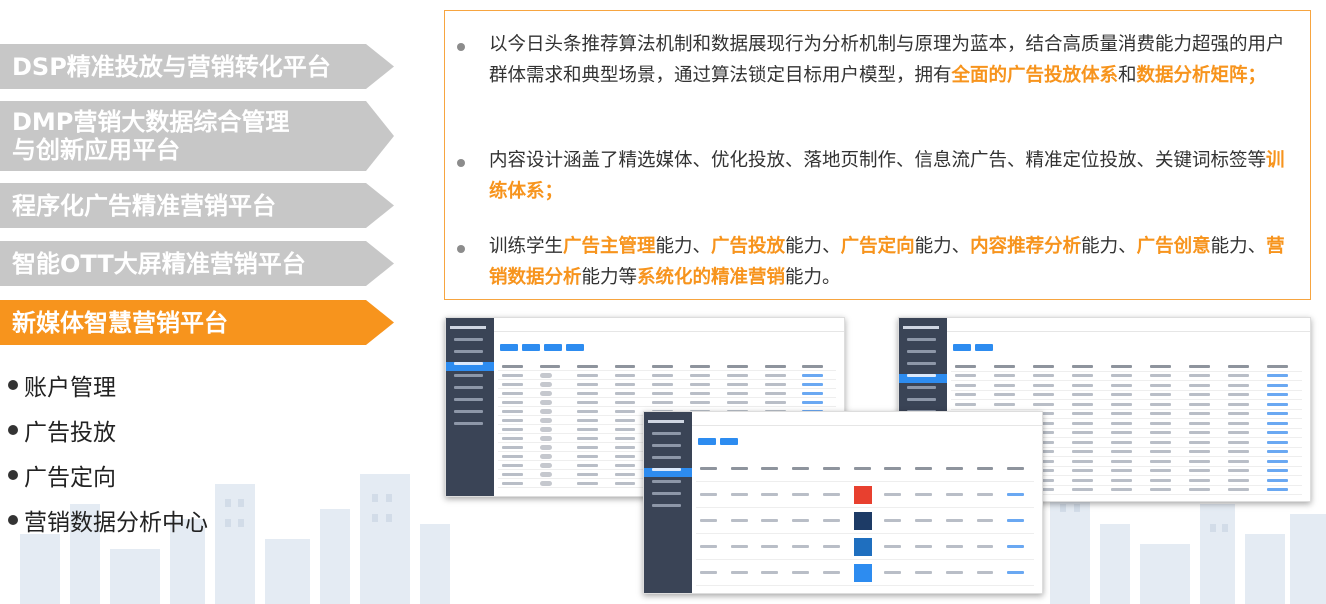 This screenshot has height=604, width=1326. What do you see at coordinates (108, 474) in the screenshot?
I see `sub-item-ad-targeting: 广告定向` at bounding box center [108, 474].